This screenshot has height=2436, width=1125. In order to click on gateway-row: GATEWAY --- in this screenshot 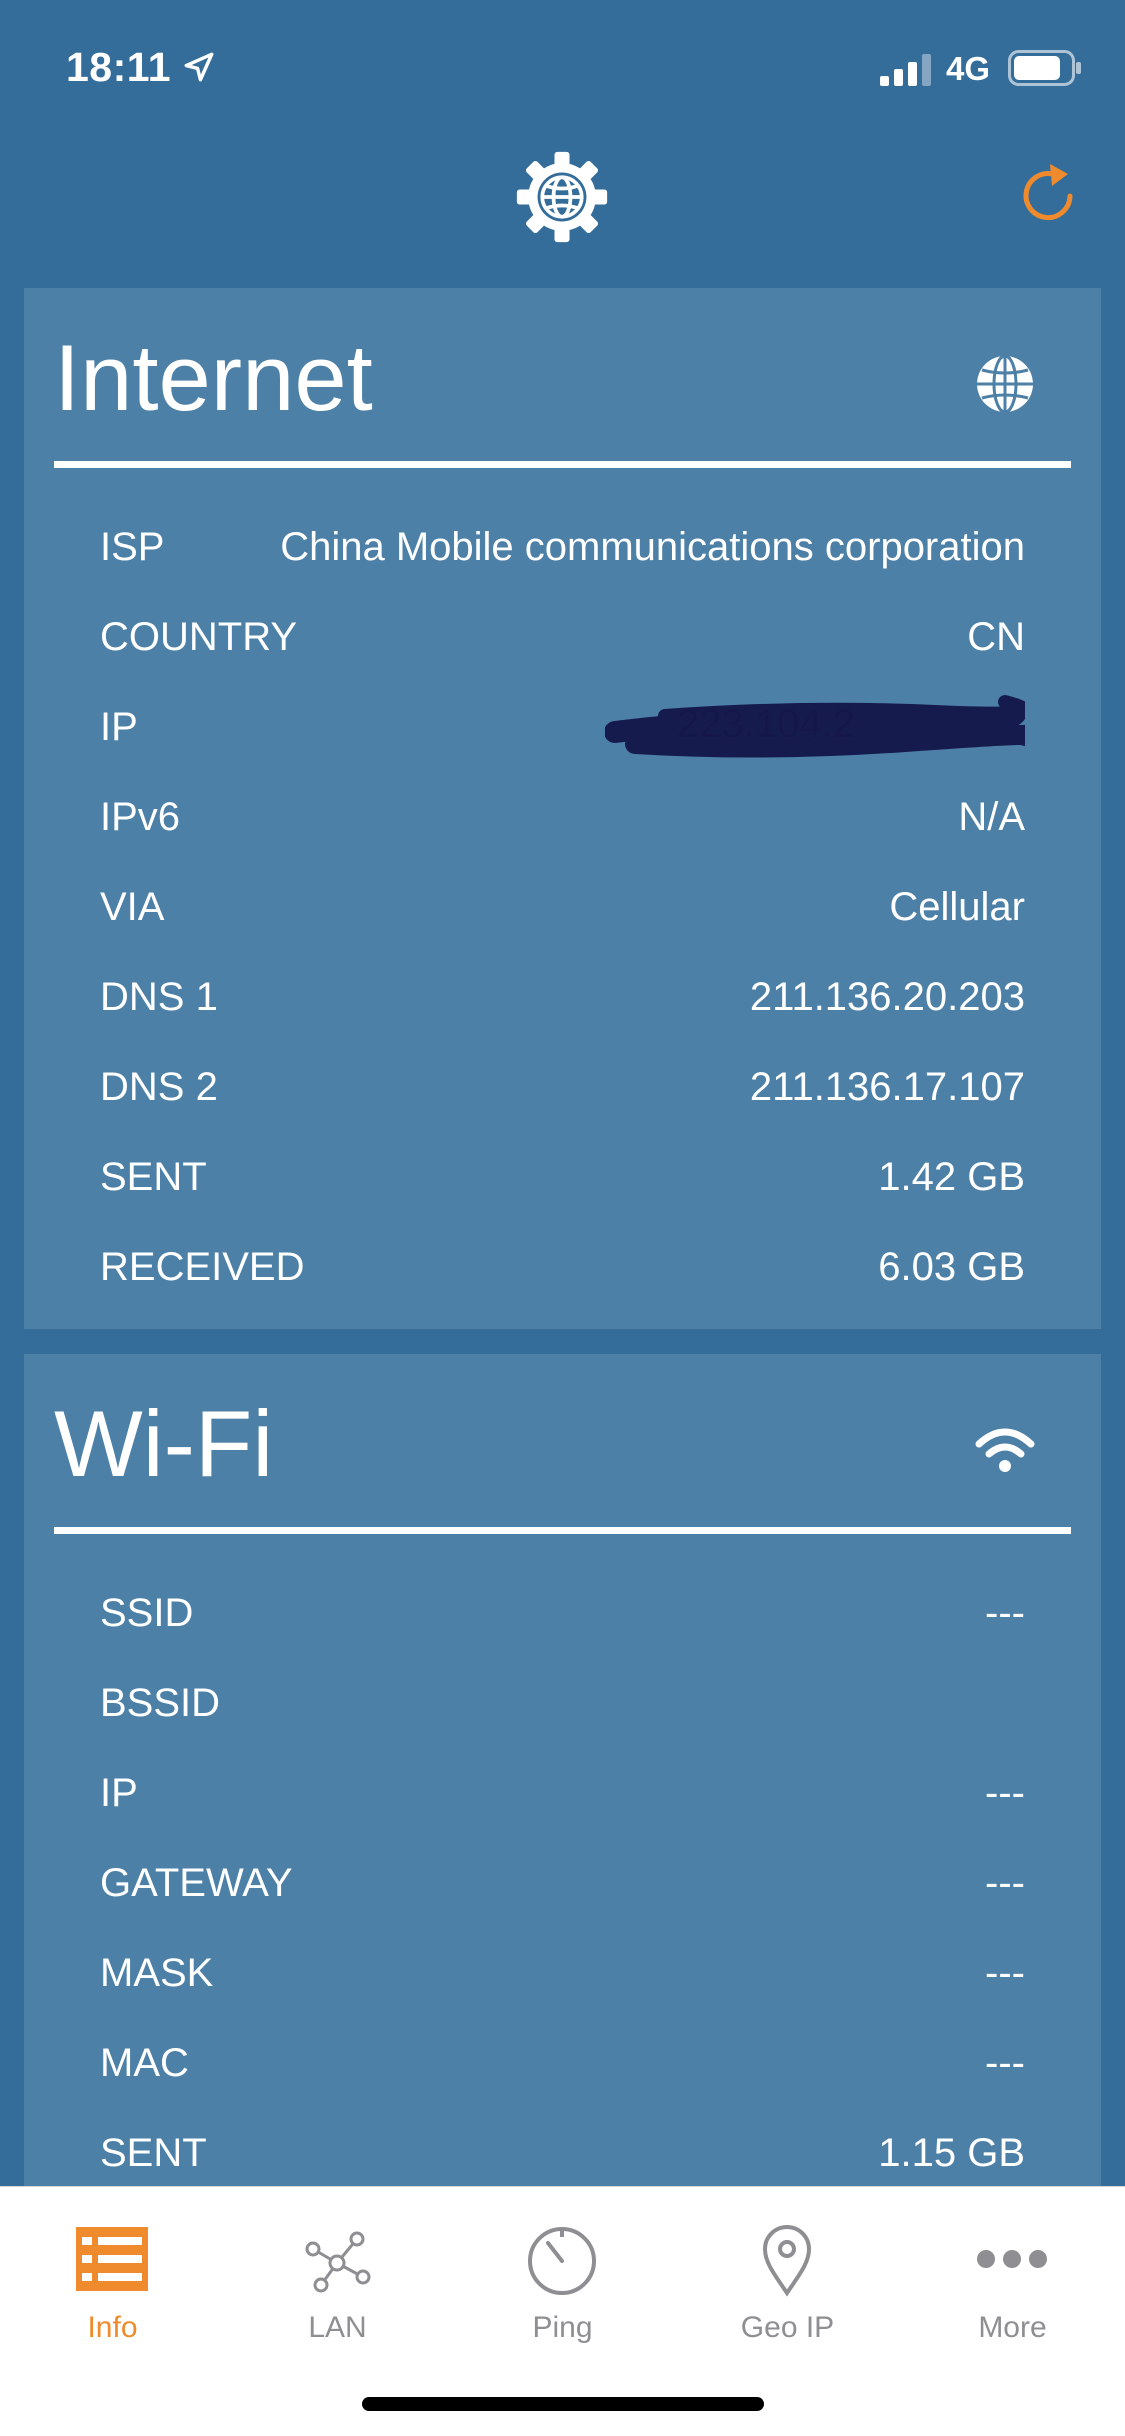, I will do `click(562, 1883)`.